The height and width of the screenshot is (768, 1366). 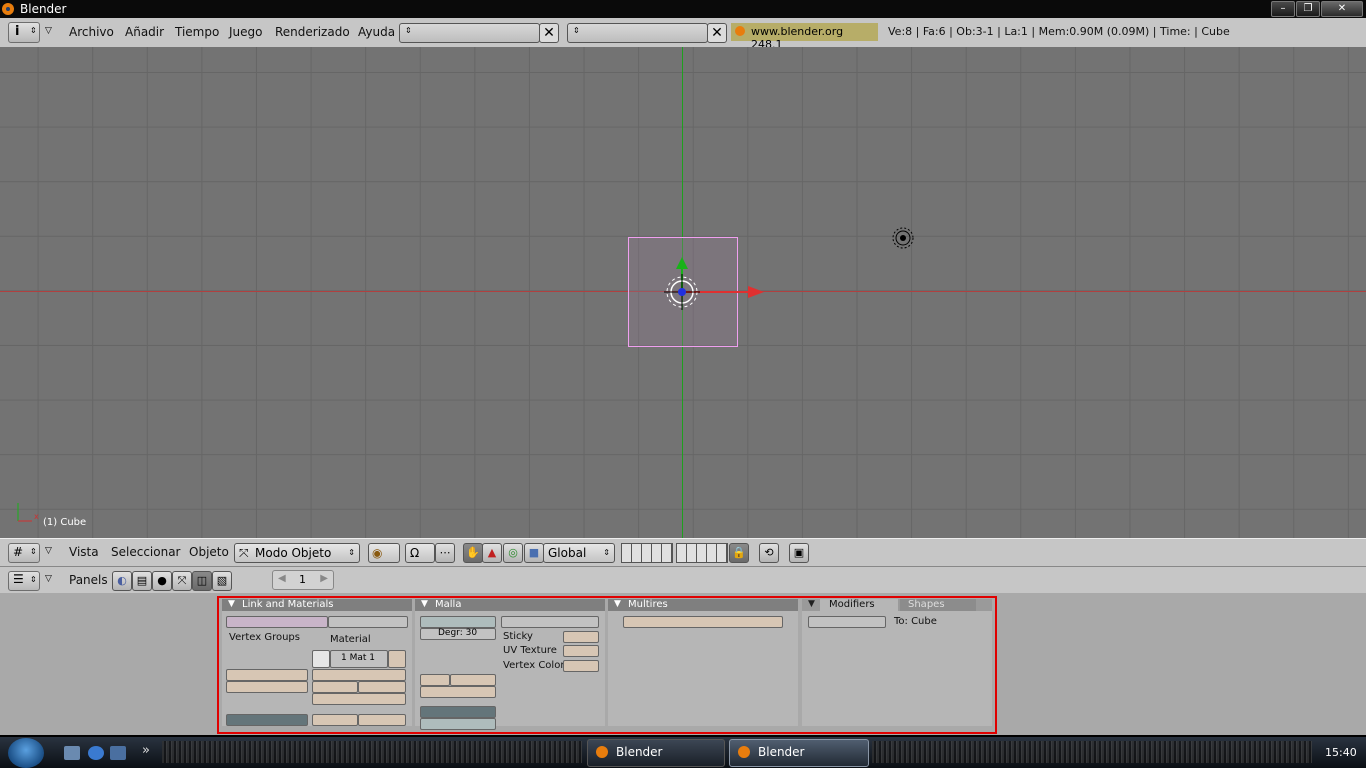 I want to click on taskbar-task-blender-1: Blender, so click(x=656, y=753).